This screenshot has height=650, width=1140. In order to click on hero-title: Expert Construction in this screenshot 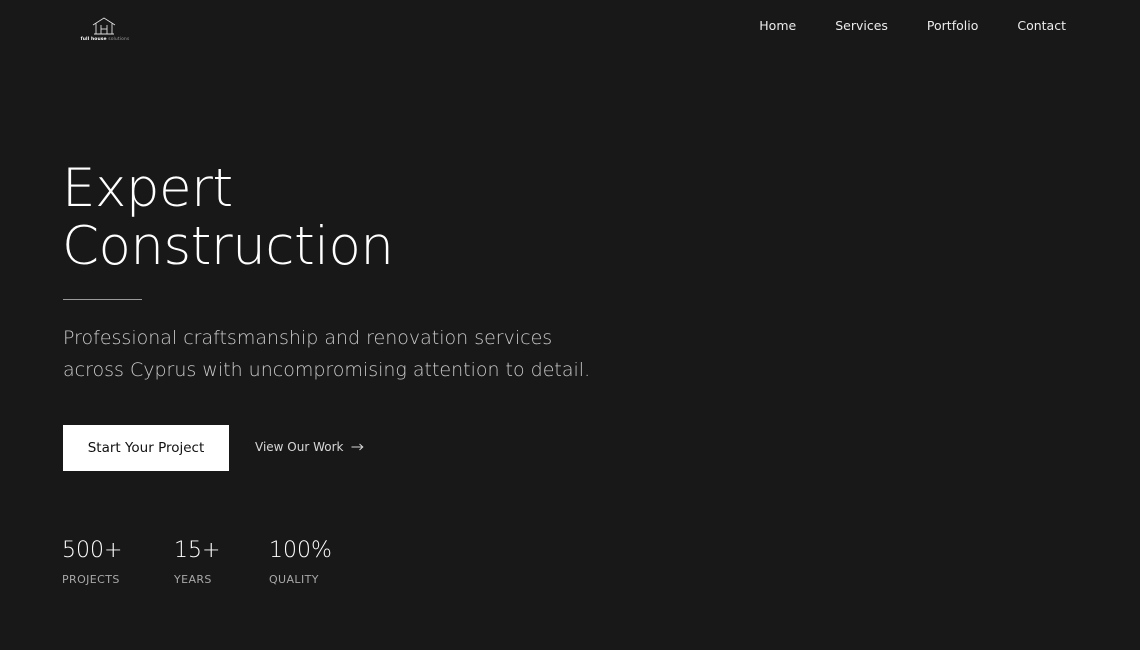, I will do `click(228, 217)`.